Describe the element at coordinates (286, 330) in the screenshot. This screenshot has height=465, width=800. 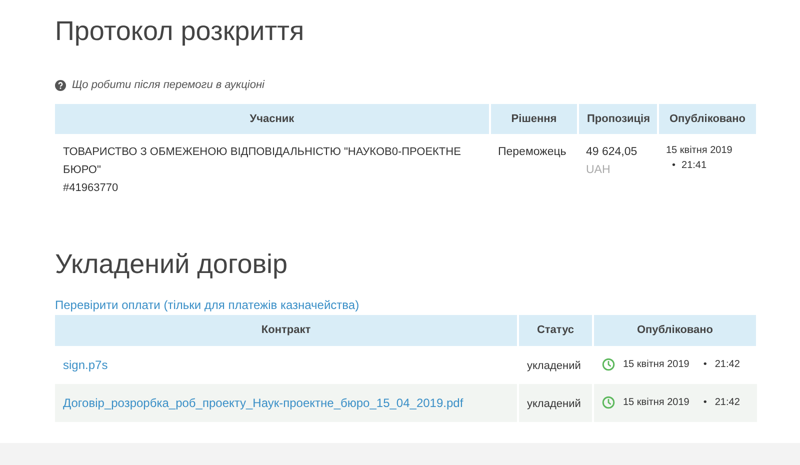
I see `column-header: Контракт` at that location.